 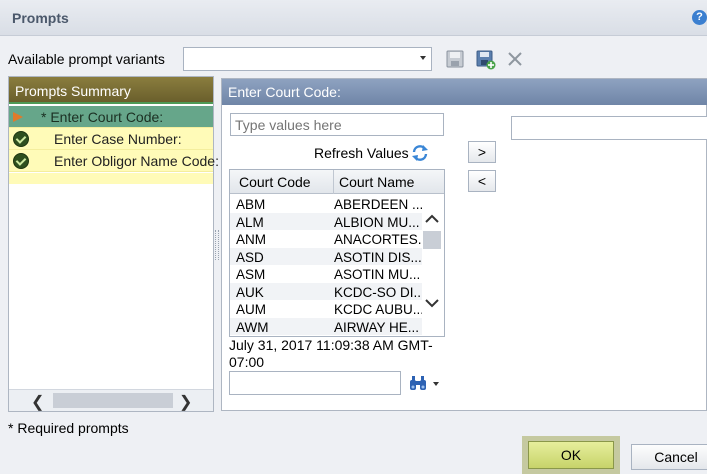 I want to click on summary-item-label: * Enter Court Code:, so click(x=102, y=117).